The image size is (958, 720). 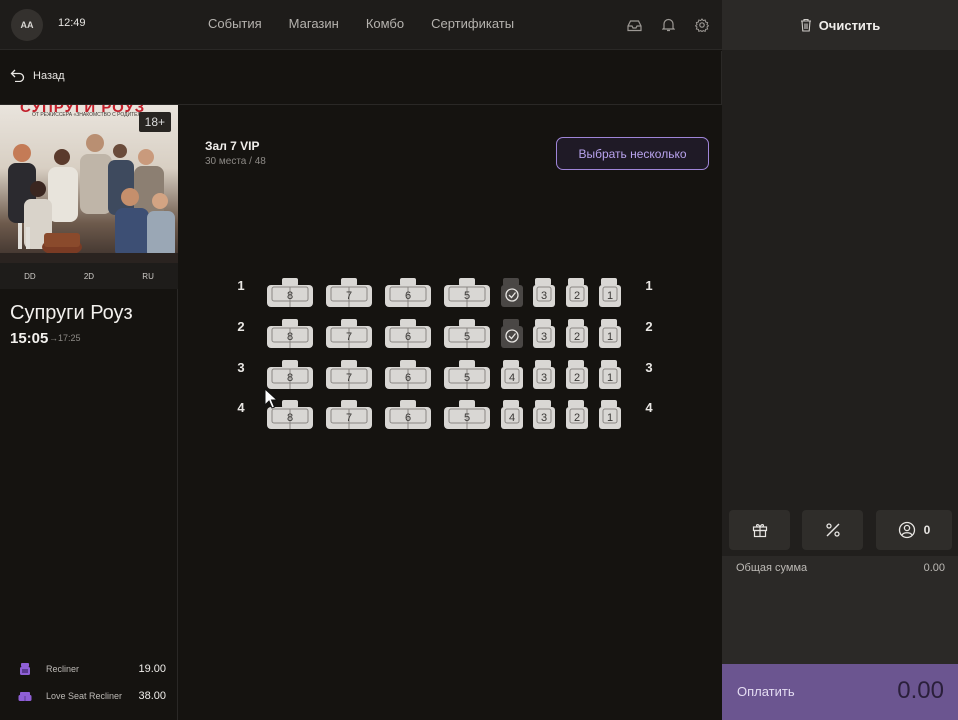 I want to click on seat-map: 1 1 8 7 6 5 3 2 1 2 2 8 7 6 5 3 2 1 3 3 8 7 6 5 4 3 2 1 4 4 8 7 6 5 4 3 2 1, so click(x=445, y=353).